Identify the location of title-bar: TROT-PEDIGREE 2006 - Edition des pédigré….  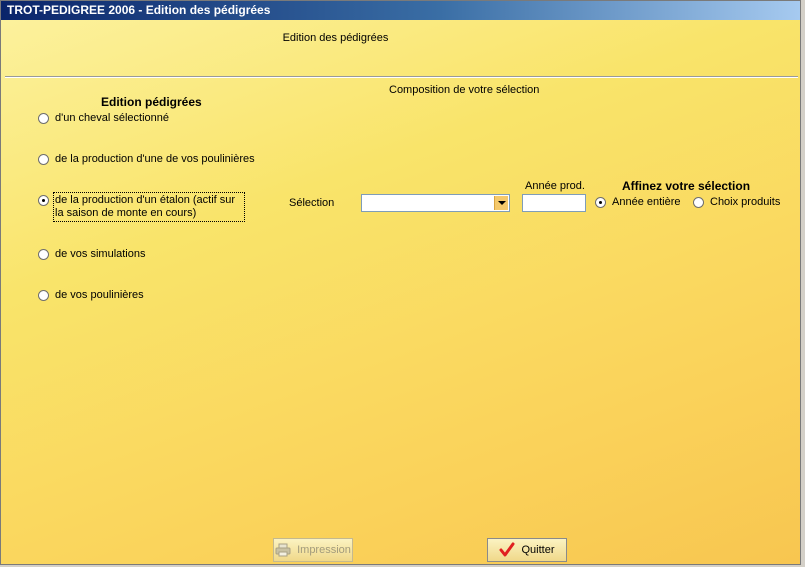
(400, 10).